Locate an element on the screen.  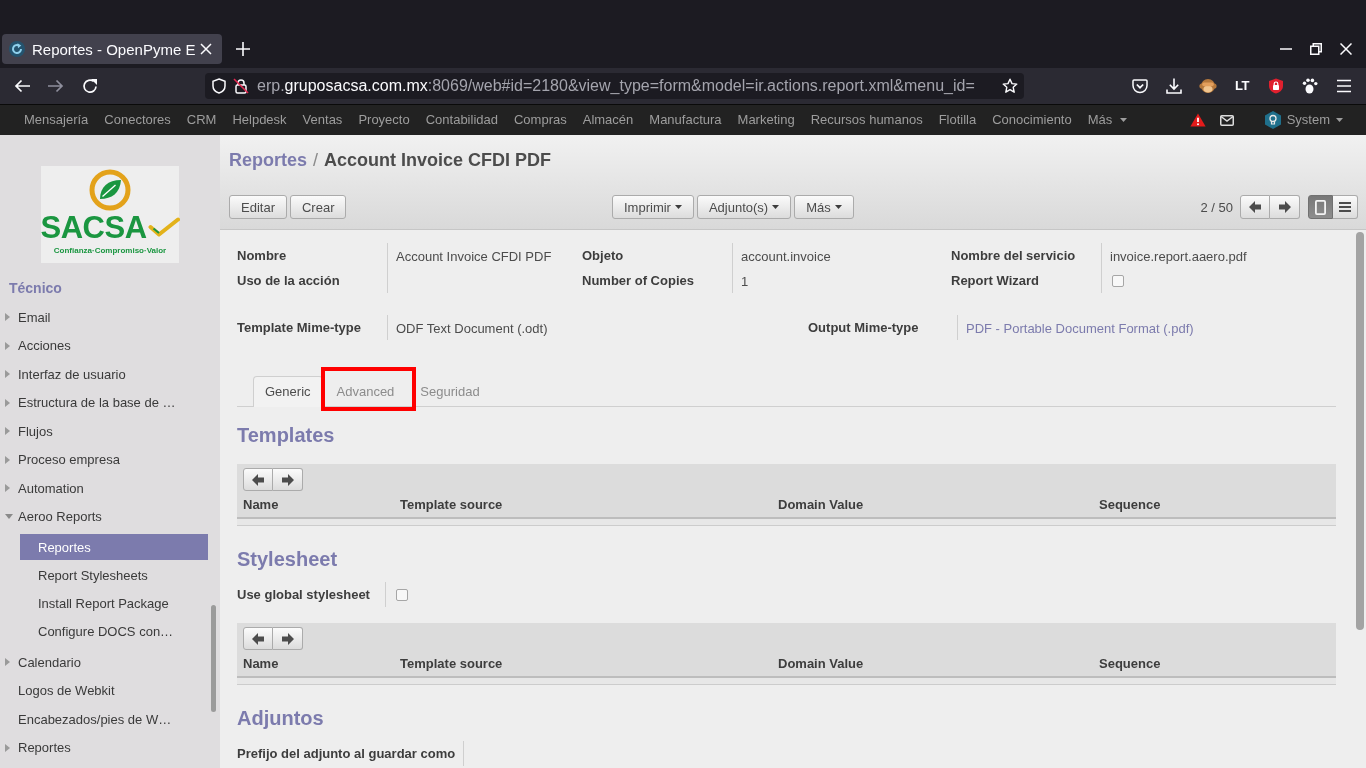
page-title: Account Invoice CFDI PDF is located at coordinates (438, 160).